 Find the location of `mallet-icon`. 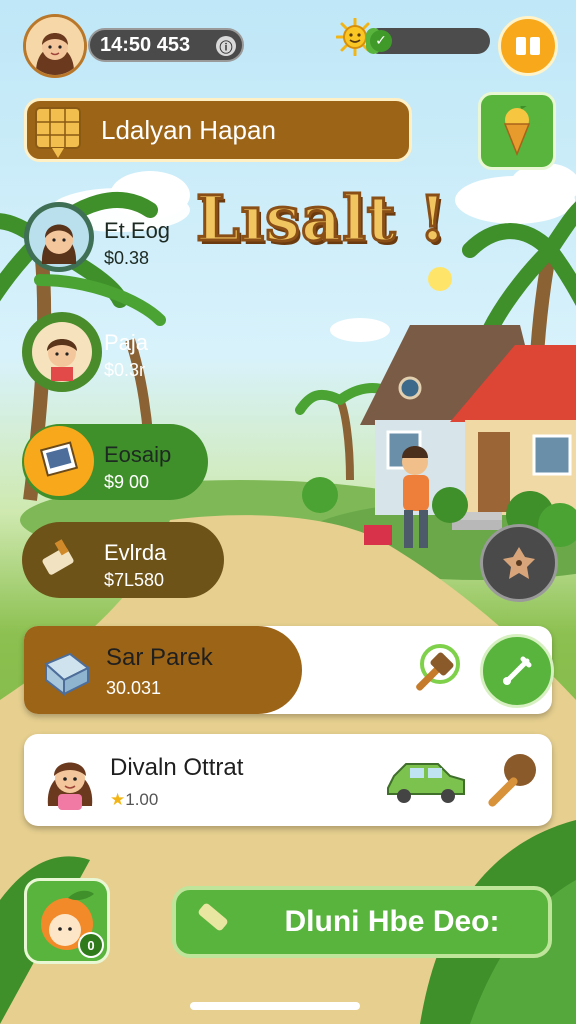

mallet-icon is located at coordinates (512, 780).